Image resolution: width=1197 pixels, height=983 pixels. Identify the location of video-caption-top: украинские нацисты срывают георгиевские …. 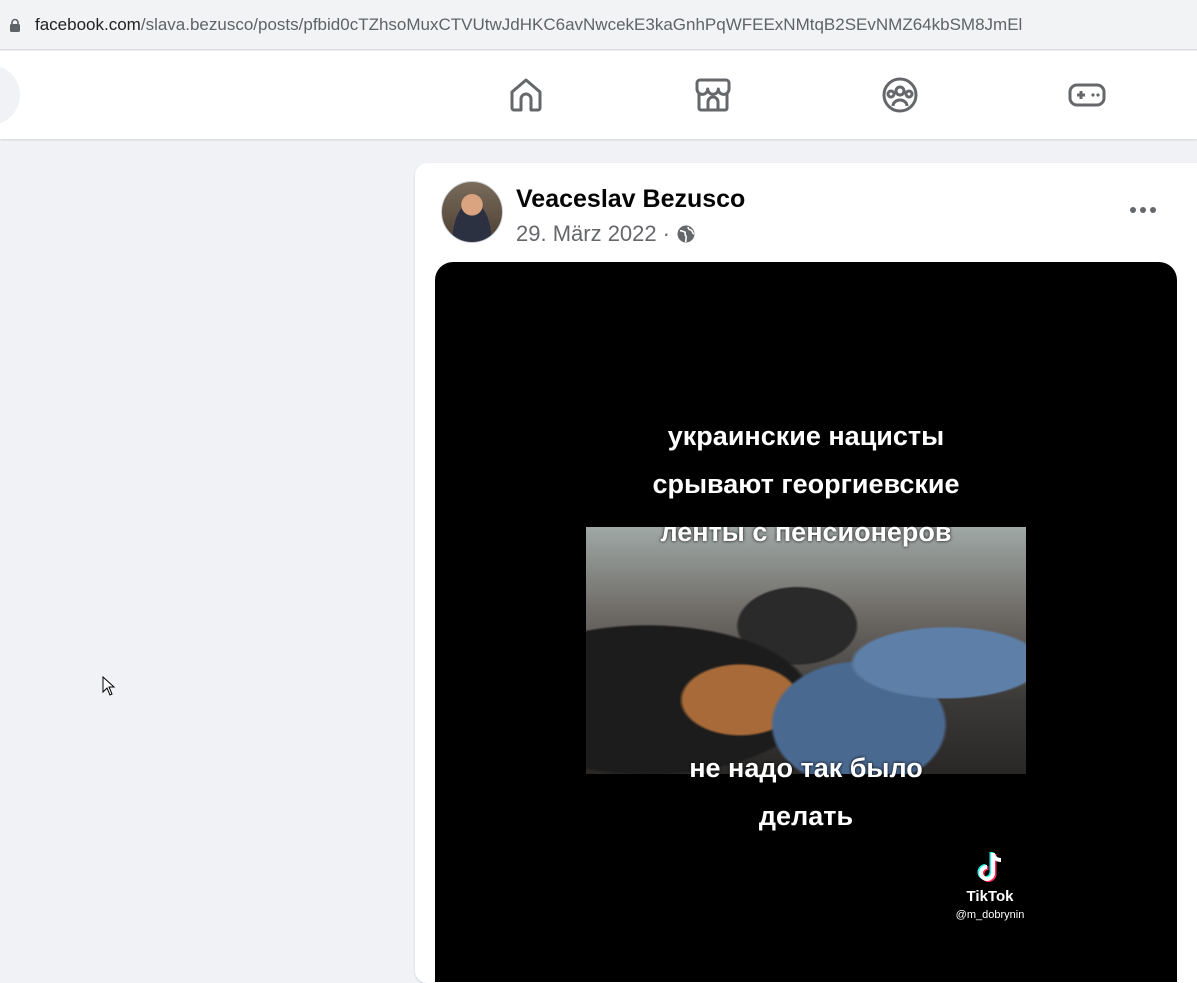
(806, 484).